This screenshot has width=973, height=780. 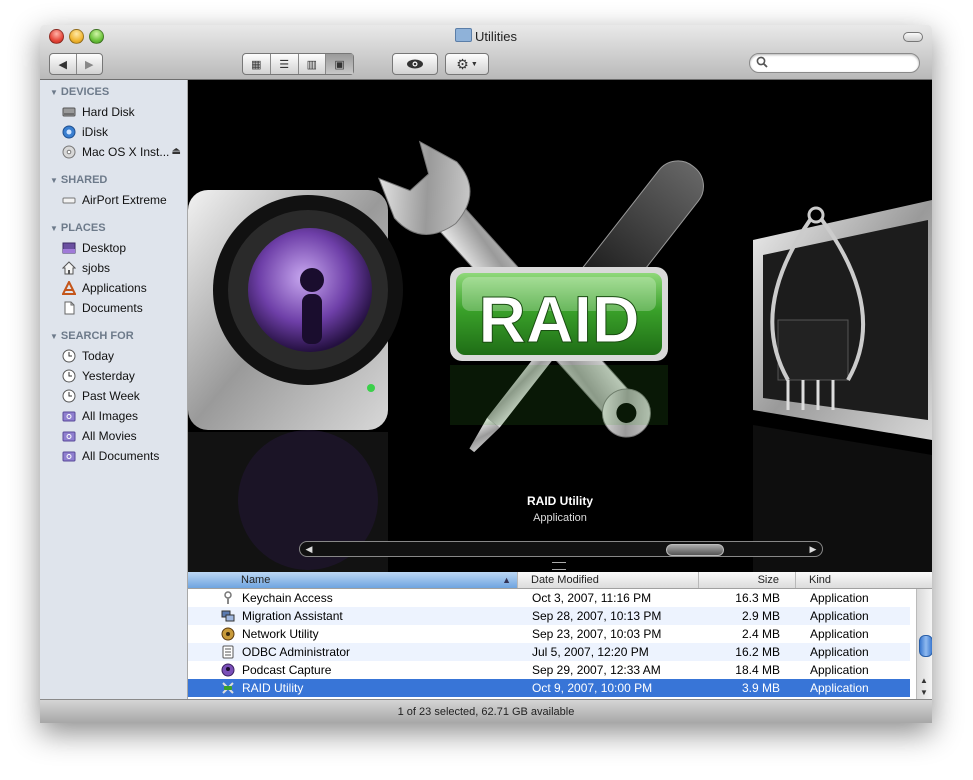 I want to click on gear-icon: ⚙, so click(x=462, y=63).